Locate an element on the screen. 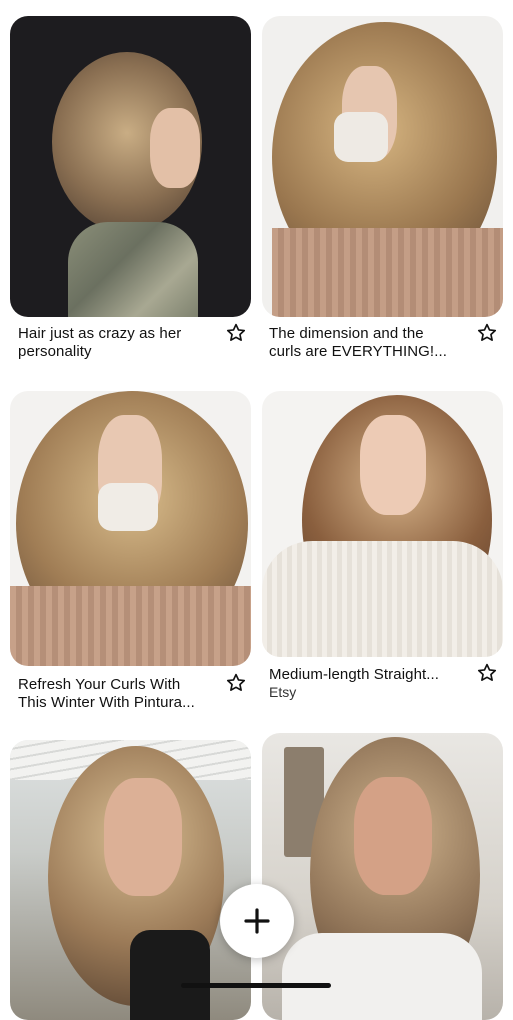  pin-title-2-line1: The dimension and the is located at coordinates (346, 333).